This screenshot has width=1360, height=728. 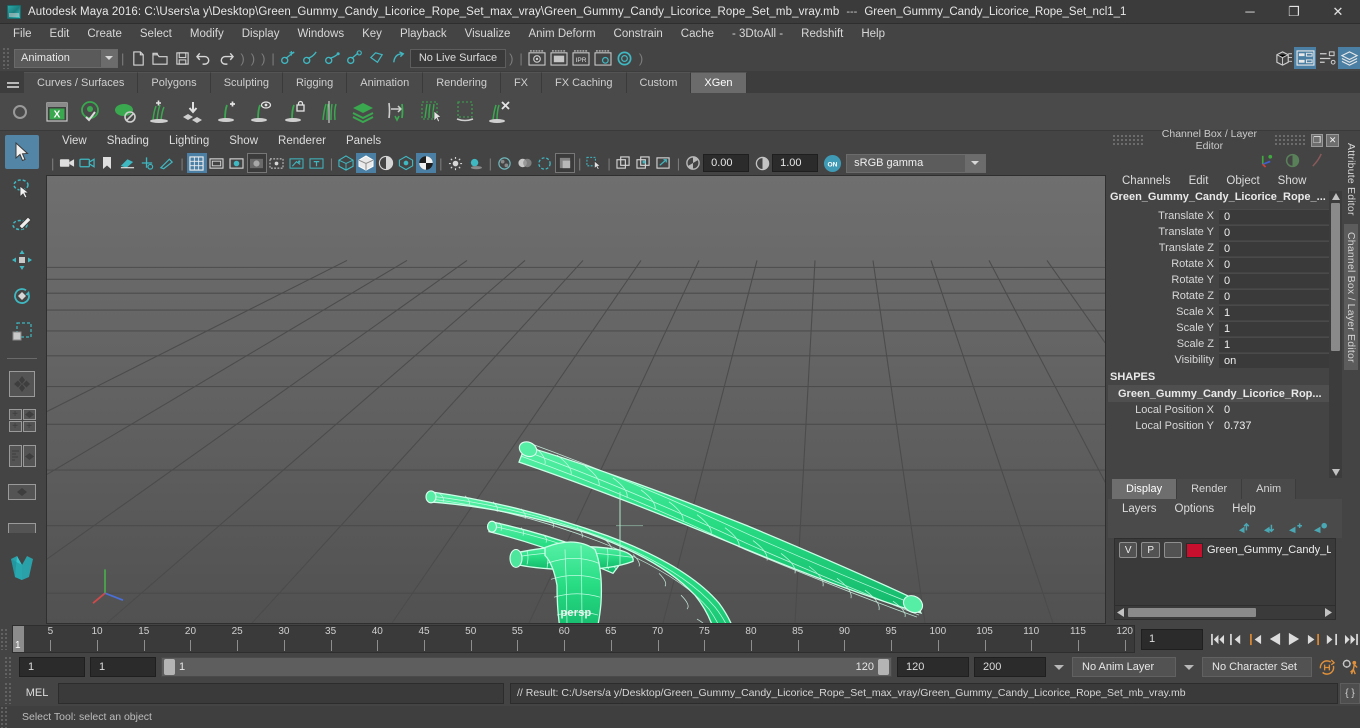 I want to click on channel-box-scrollbar, so click(x=1335, y=334).